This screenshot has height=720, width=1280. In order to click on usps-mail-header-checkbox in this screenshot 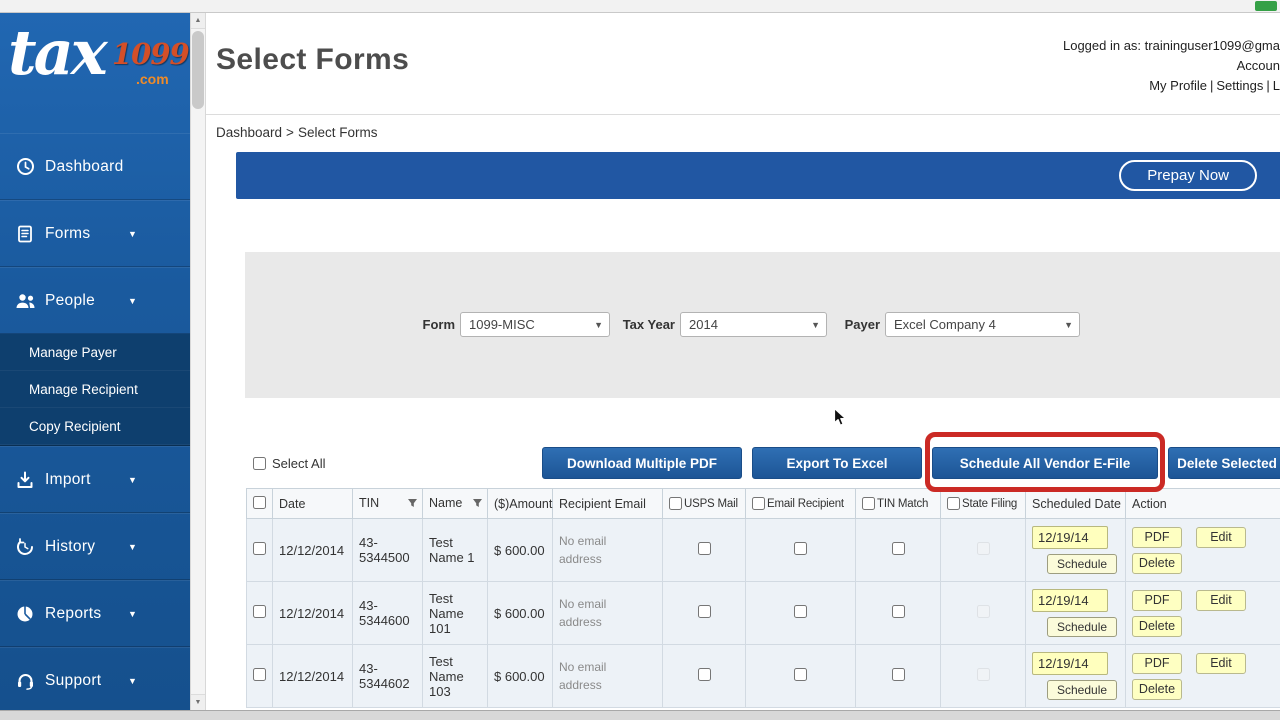, I will do `click(675, 503)`.